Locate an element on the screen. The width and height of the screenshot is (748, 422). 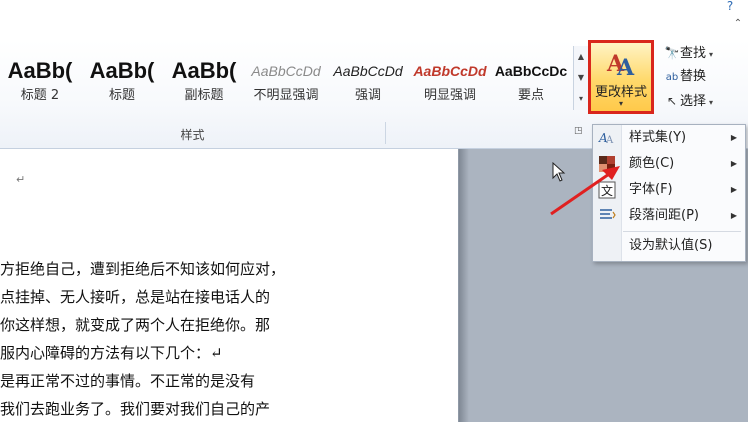
font-icon: 文 is located at coordinates (607, 190).